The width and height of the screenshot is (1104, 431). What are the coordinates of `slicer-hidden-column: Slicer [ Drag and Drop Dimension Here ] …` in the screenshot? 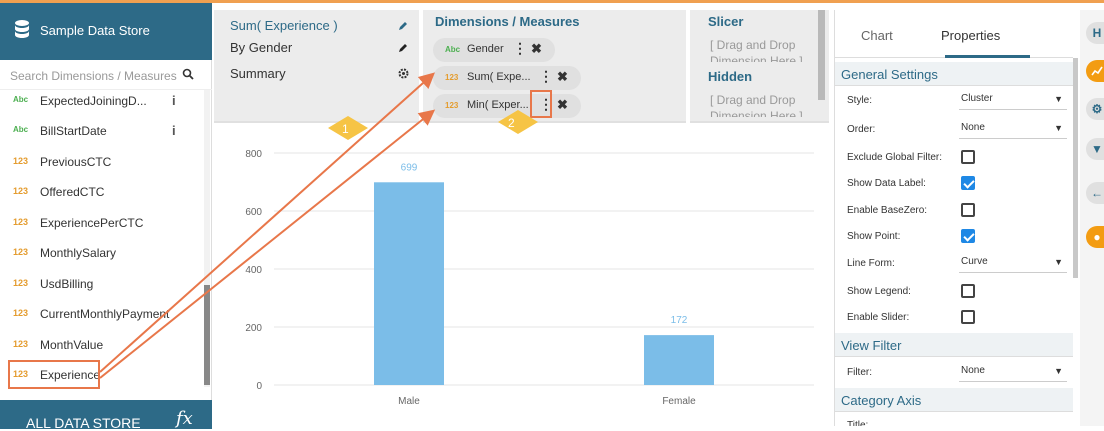 It's located at (757, 66).